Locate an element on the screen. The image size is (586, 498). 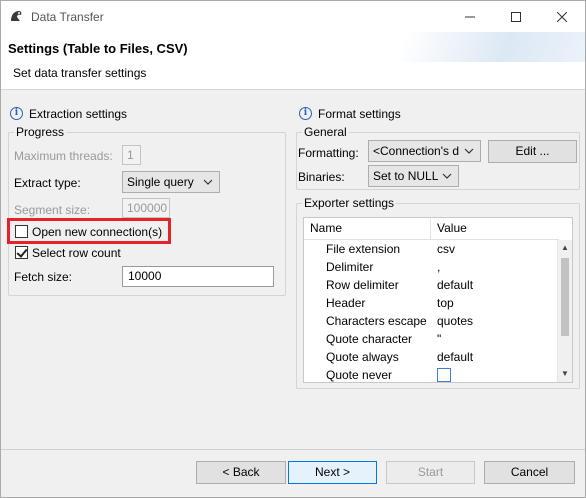
close-icon is located at coordinates (562, 16).